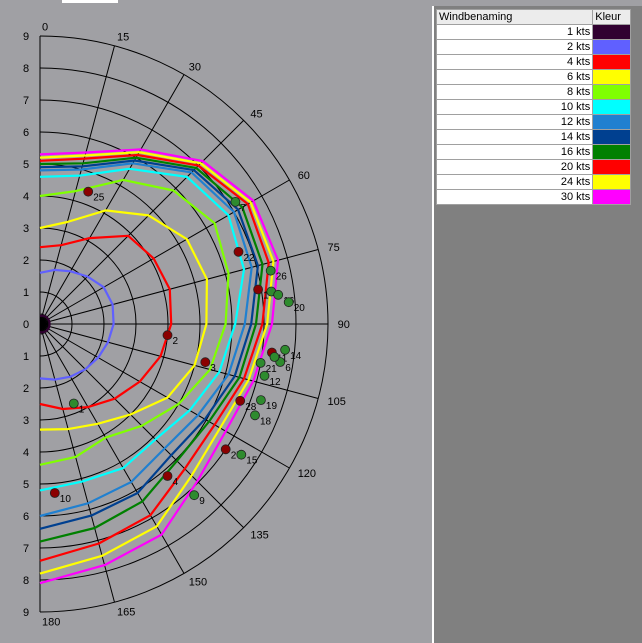 The width and height of the screenshot is (642, 643). I want to click on data-point-label: 6, so click(288, 368).